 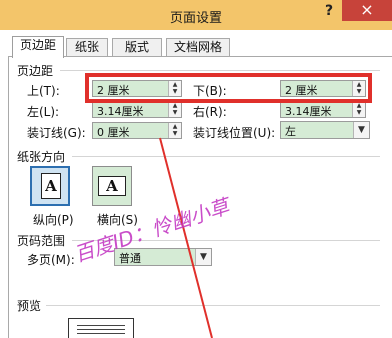 I want to click on bottom-margin-label: 下(B):, so click(x=210, y=91).